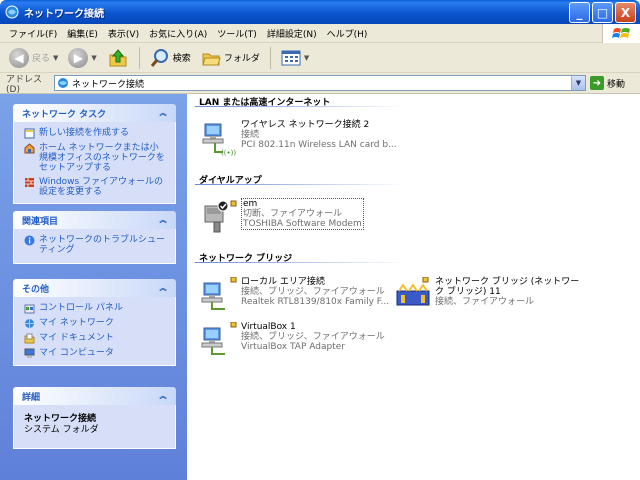  I want to click on title-bar: ネットワーク接続 _ □ X, so click(320, 12).